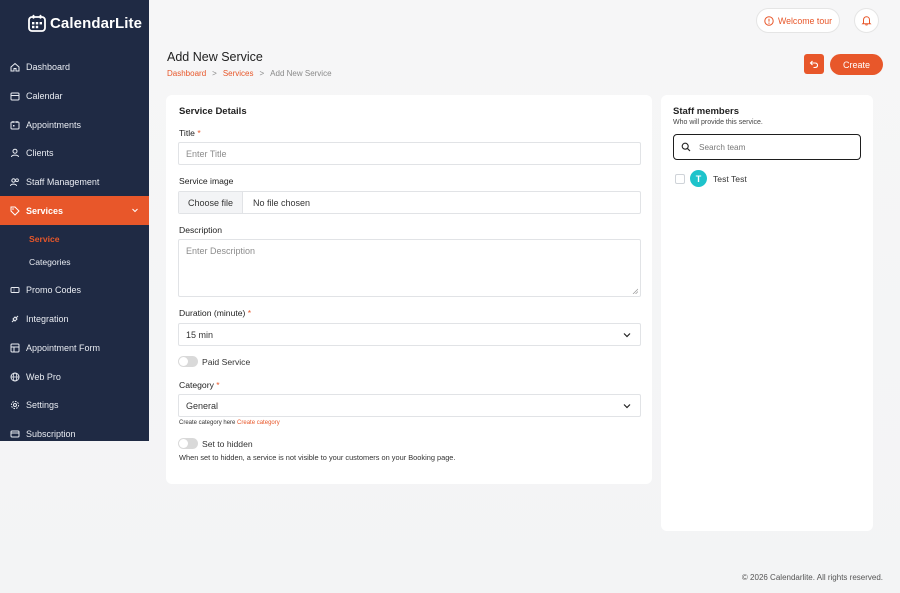 The height and width of the screenshot is (593, 900). Describe the element at coordinates (74, 405) in the screenshot. I see `sidebar-item-settings: Settings` at that location.